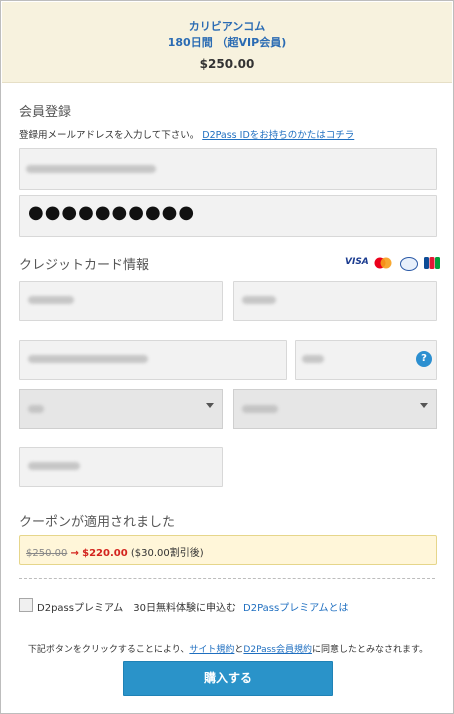 Image resolution: width=454 pixels, height=714 pixels. I want to click on premium-checkbox, so click(26, 605).